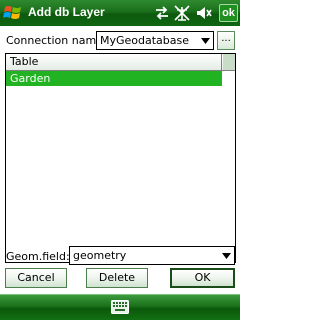 This screenshot has height=320, width=320. Describe the element at coordinates (66, 12) in the screenshot. I see `window-title: Add db Layer` at that location.